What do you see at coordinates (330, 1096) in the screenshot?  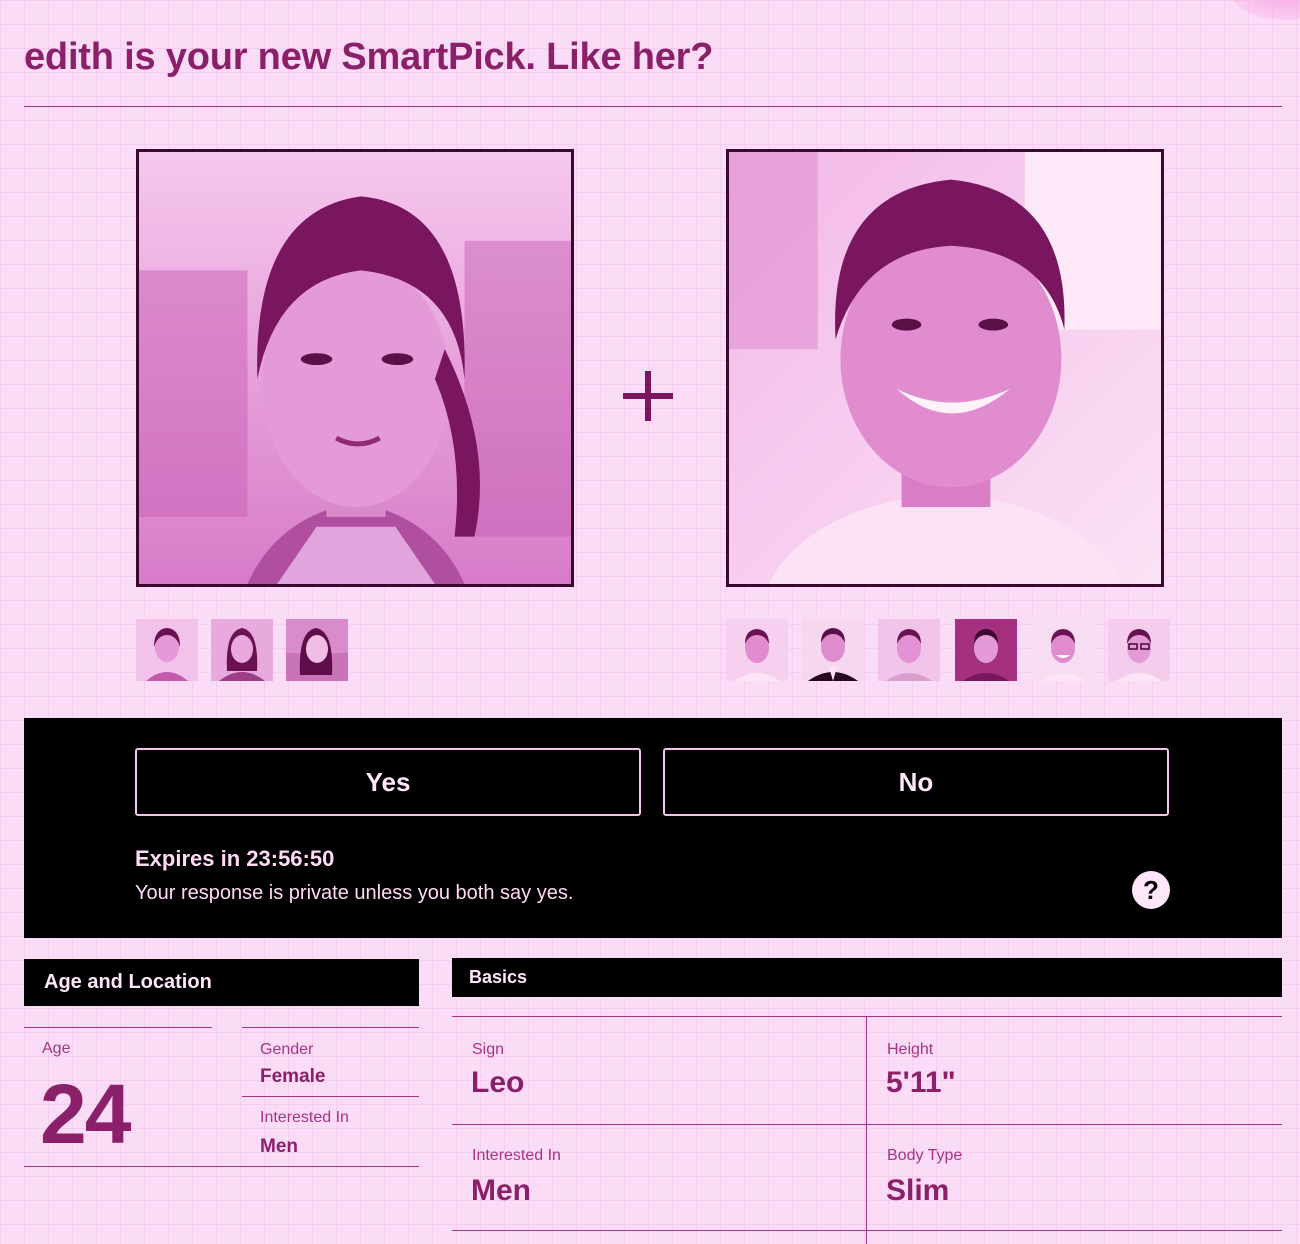 I see `gender-bottom-rule` at bounding box center [330, 1096].